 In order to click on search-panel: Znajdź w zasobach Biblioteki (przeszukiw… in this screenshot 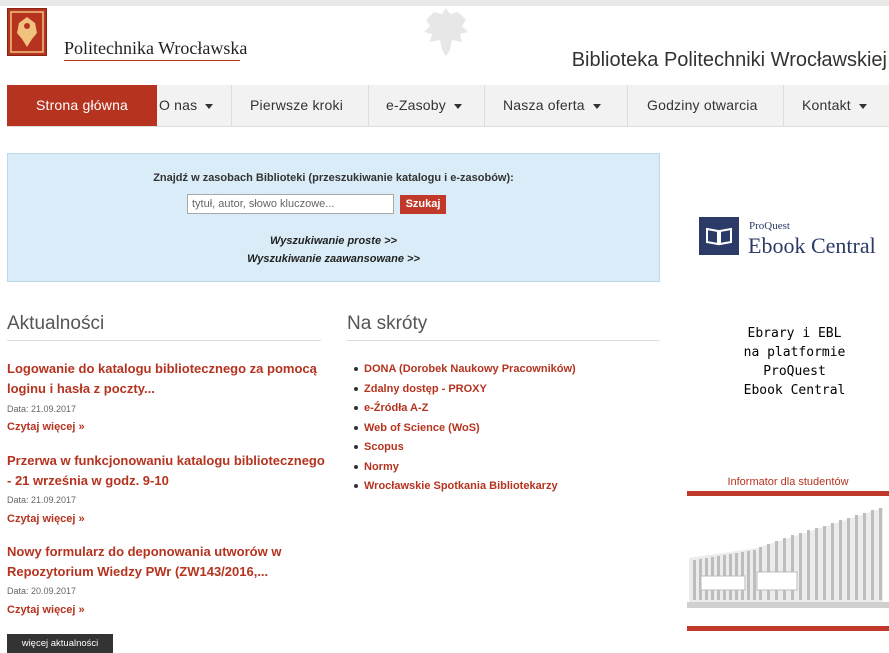, I will do `click(333, 217)`.